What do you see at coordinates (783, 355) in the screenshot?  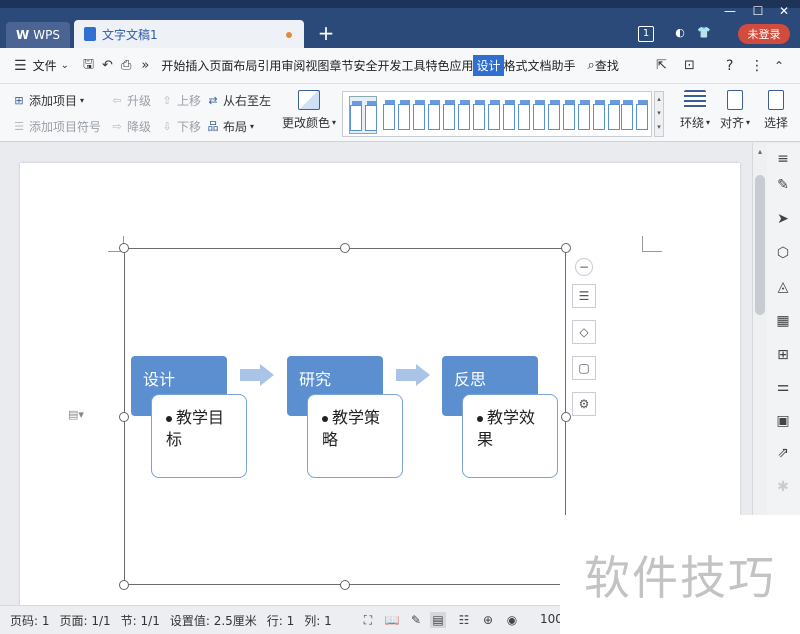 I see `apps-icon: ⊞` at bounding box center [783, 355].